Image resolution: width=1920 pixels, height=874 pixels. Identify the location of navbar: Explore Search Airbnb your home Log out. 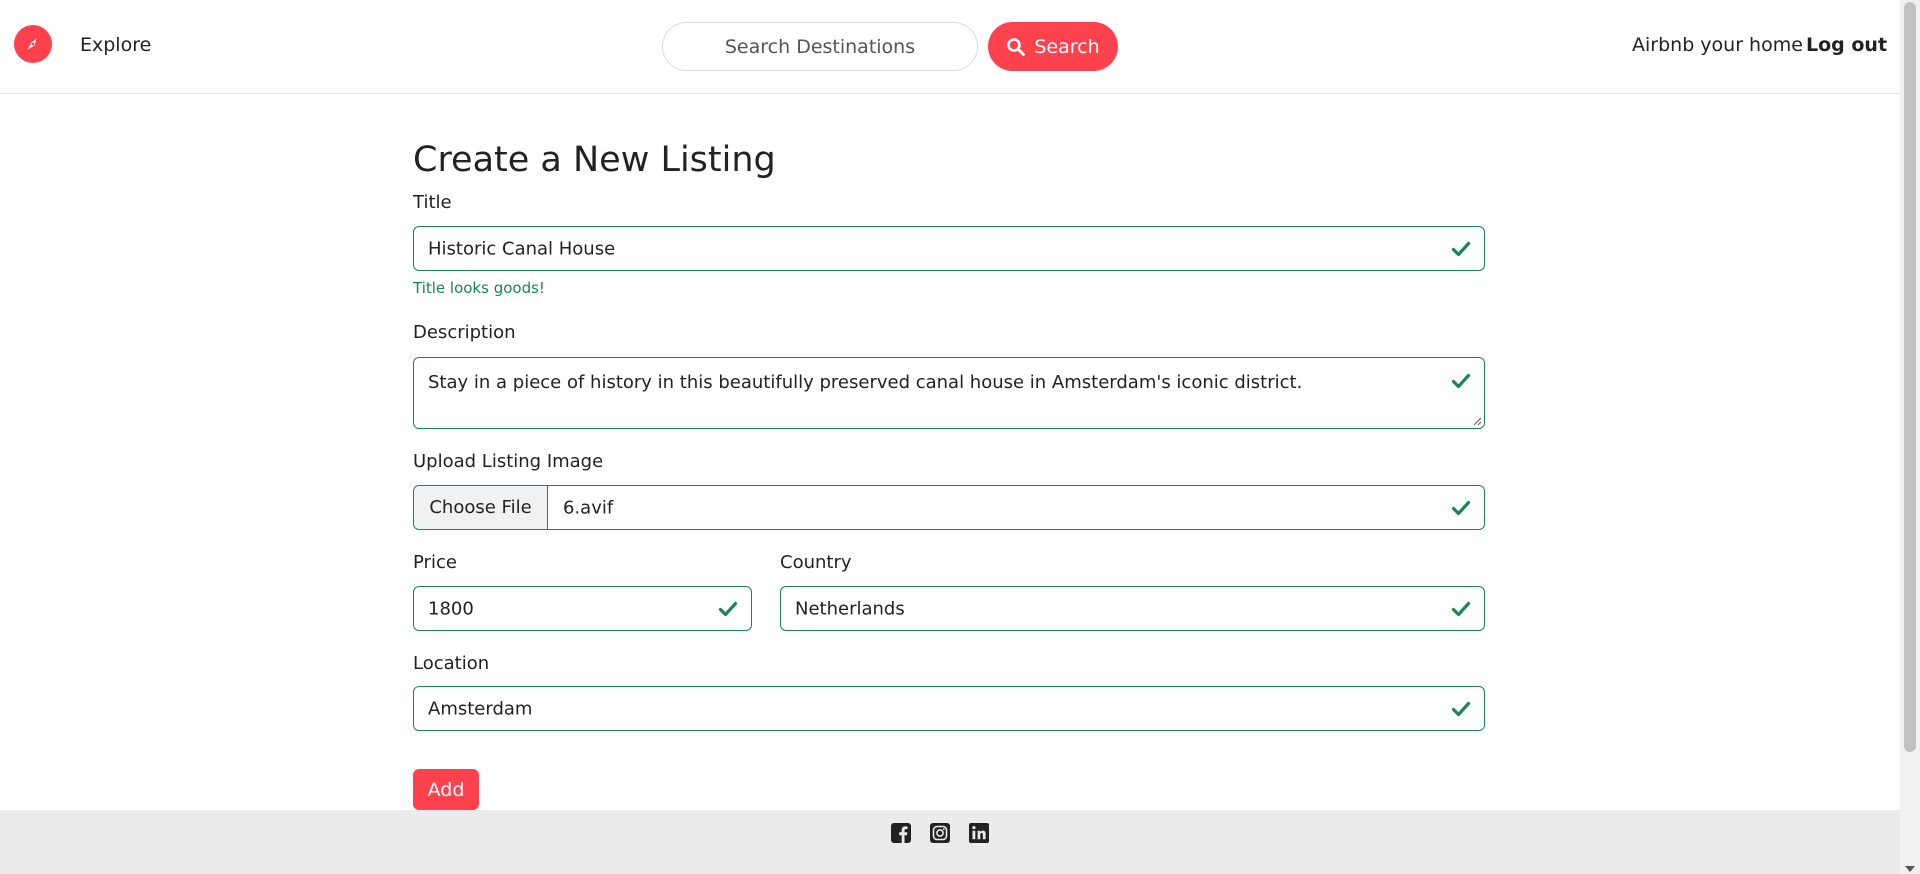
(950, 47).